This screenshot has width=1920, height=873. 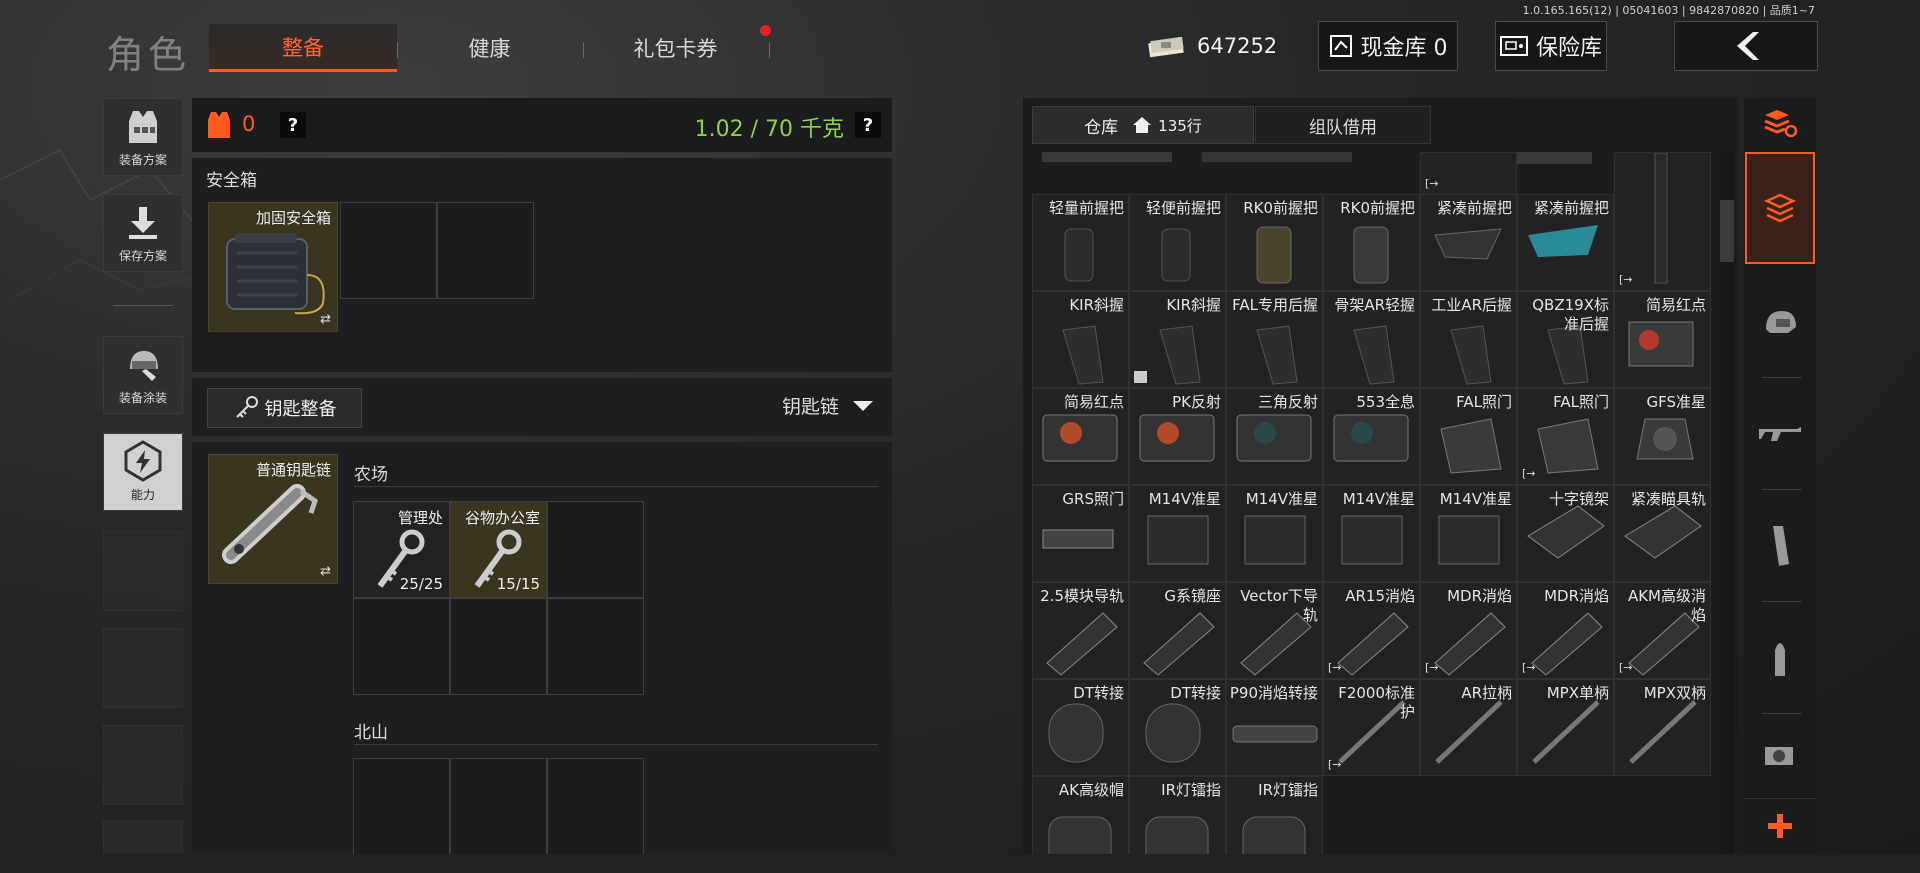 I want to click on category-armor, so click(x=1780, y=322).